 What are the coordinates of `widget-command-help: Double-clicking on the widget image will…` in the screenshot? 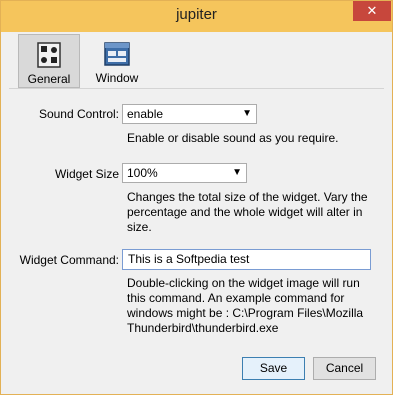 It's located at (245, 305).